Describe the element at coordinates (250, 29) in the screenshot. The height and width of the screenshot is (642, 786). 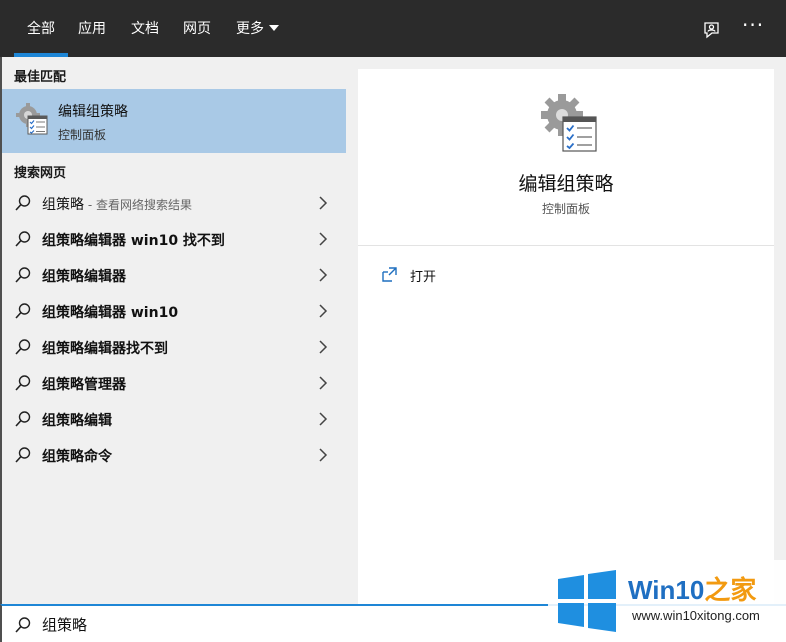
I see `tab-more-label: 更多` at that location.